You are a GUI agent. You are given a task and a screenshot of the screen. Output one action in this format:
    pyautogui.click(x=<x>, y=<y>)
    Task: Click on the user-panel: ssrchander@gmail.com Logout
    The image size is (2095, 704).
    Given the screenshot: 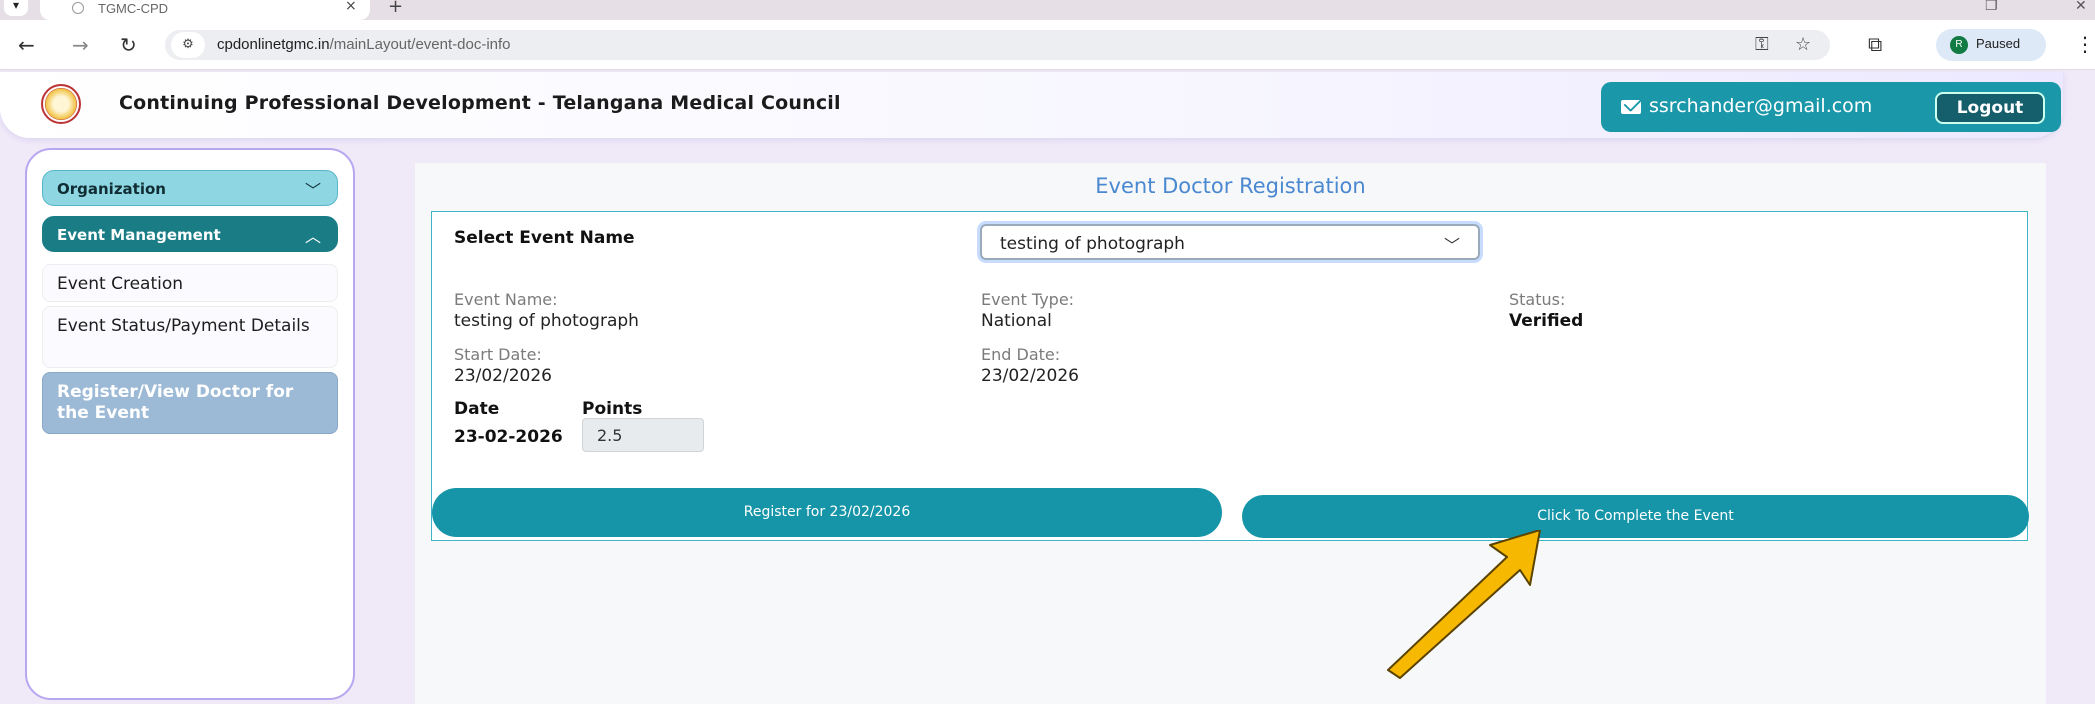 What is the action you would take?
    pyautogui.click(x=1831, y=107)
    